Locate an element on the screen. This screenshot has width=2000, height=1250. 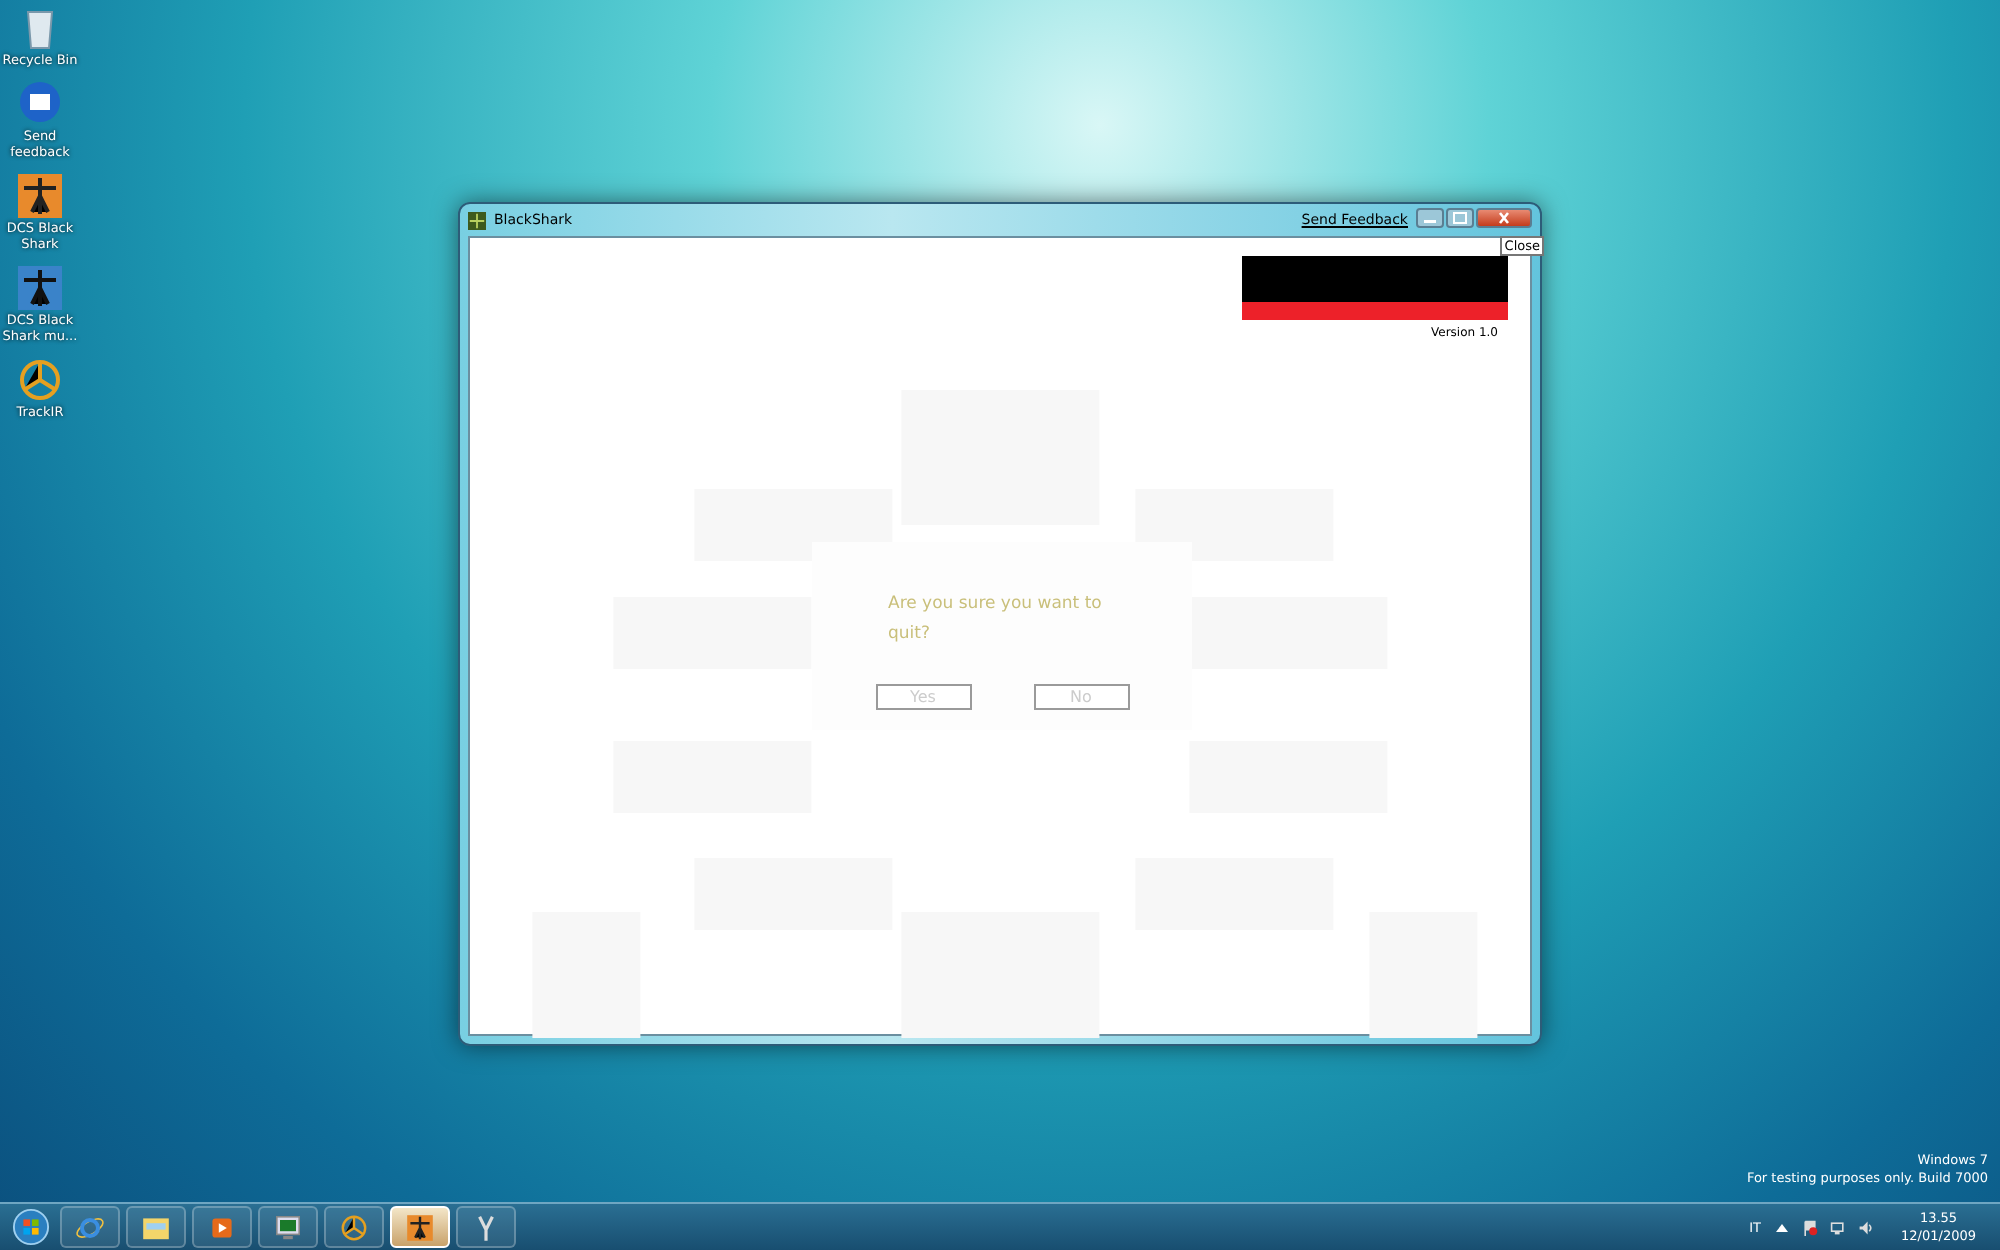
close-icon is located at coordinates (1504, 217).